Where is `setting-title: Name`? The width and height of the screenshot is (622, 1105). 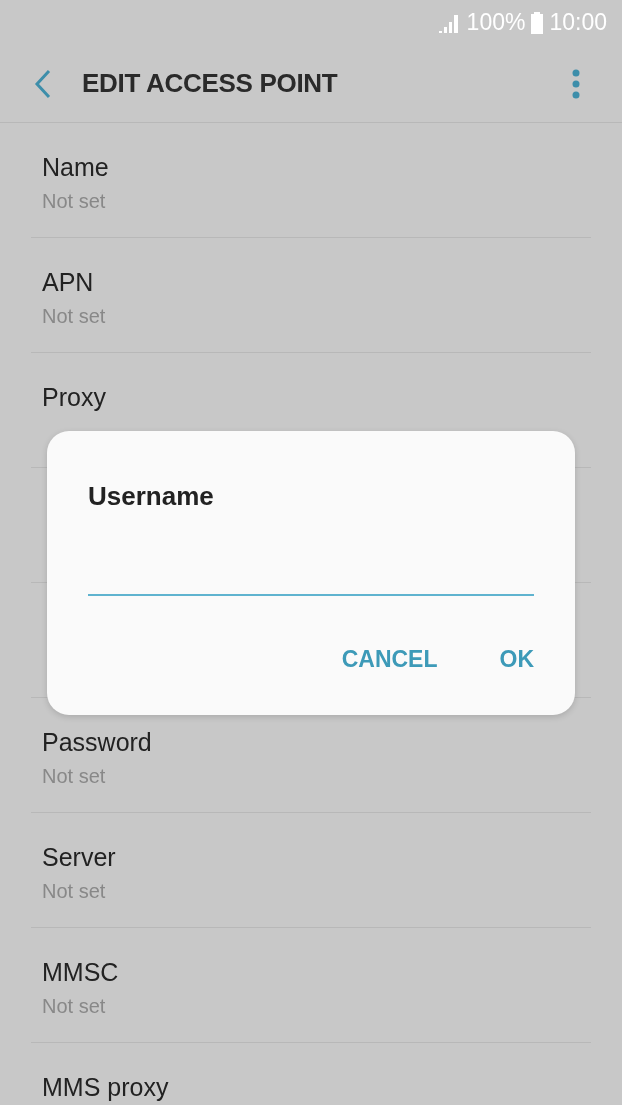
setting-title: Name is located at coordinates (75, 167).